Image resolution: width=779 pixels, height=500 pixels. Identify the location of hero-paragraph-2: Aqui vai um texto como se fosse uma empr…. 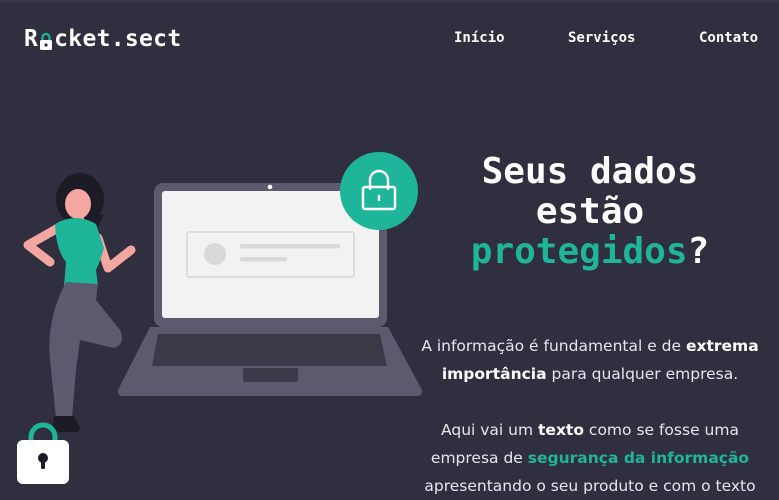
(590, 458).